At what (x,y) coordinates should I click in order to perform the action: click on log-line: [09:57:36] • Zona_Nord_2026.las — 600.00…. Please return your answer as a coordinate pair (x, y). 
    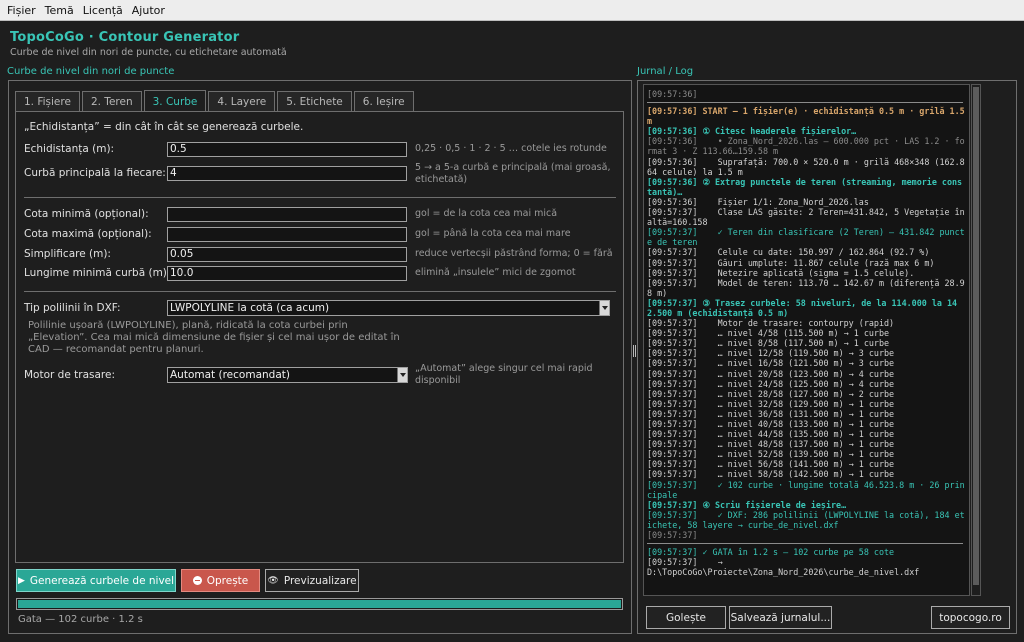
    Looking at the image, I should click on (806, 146).